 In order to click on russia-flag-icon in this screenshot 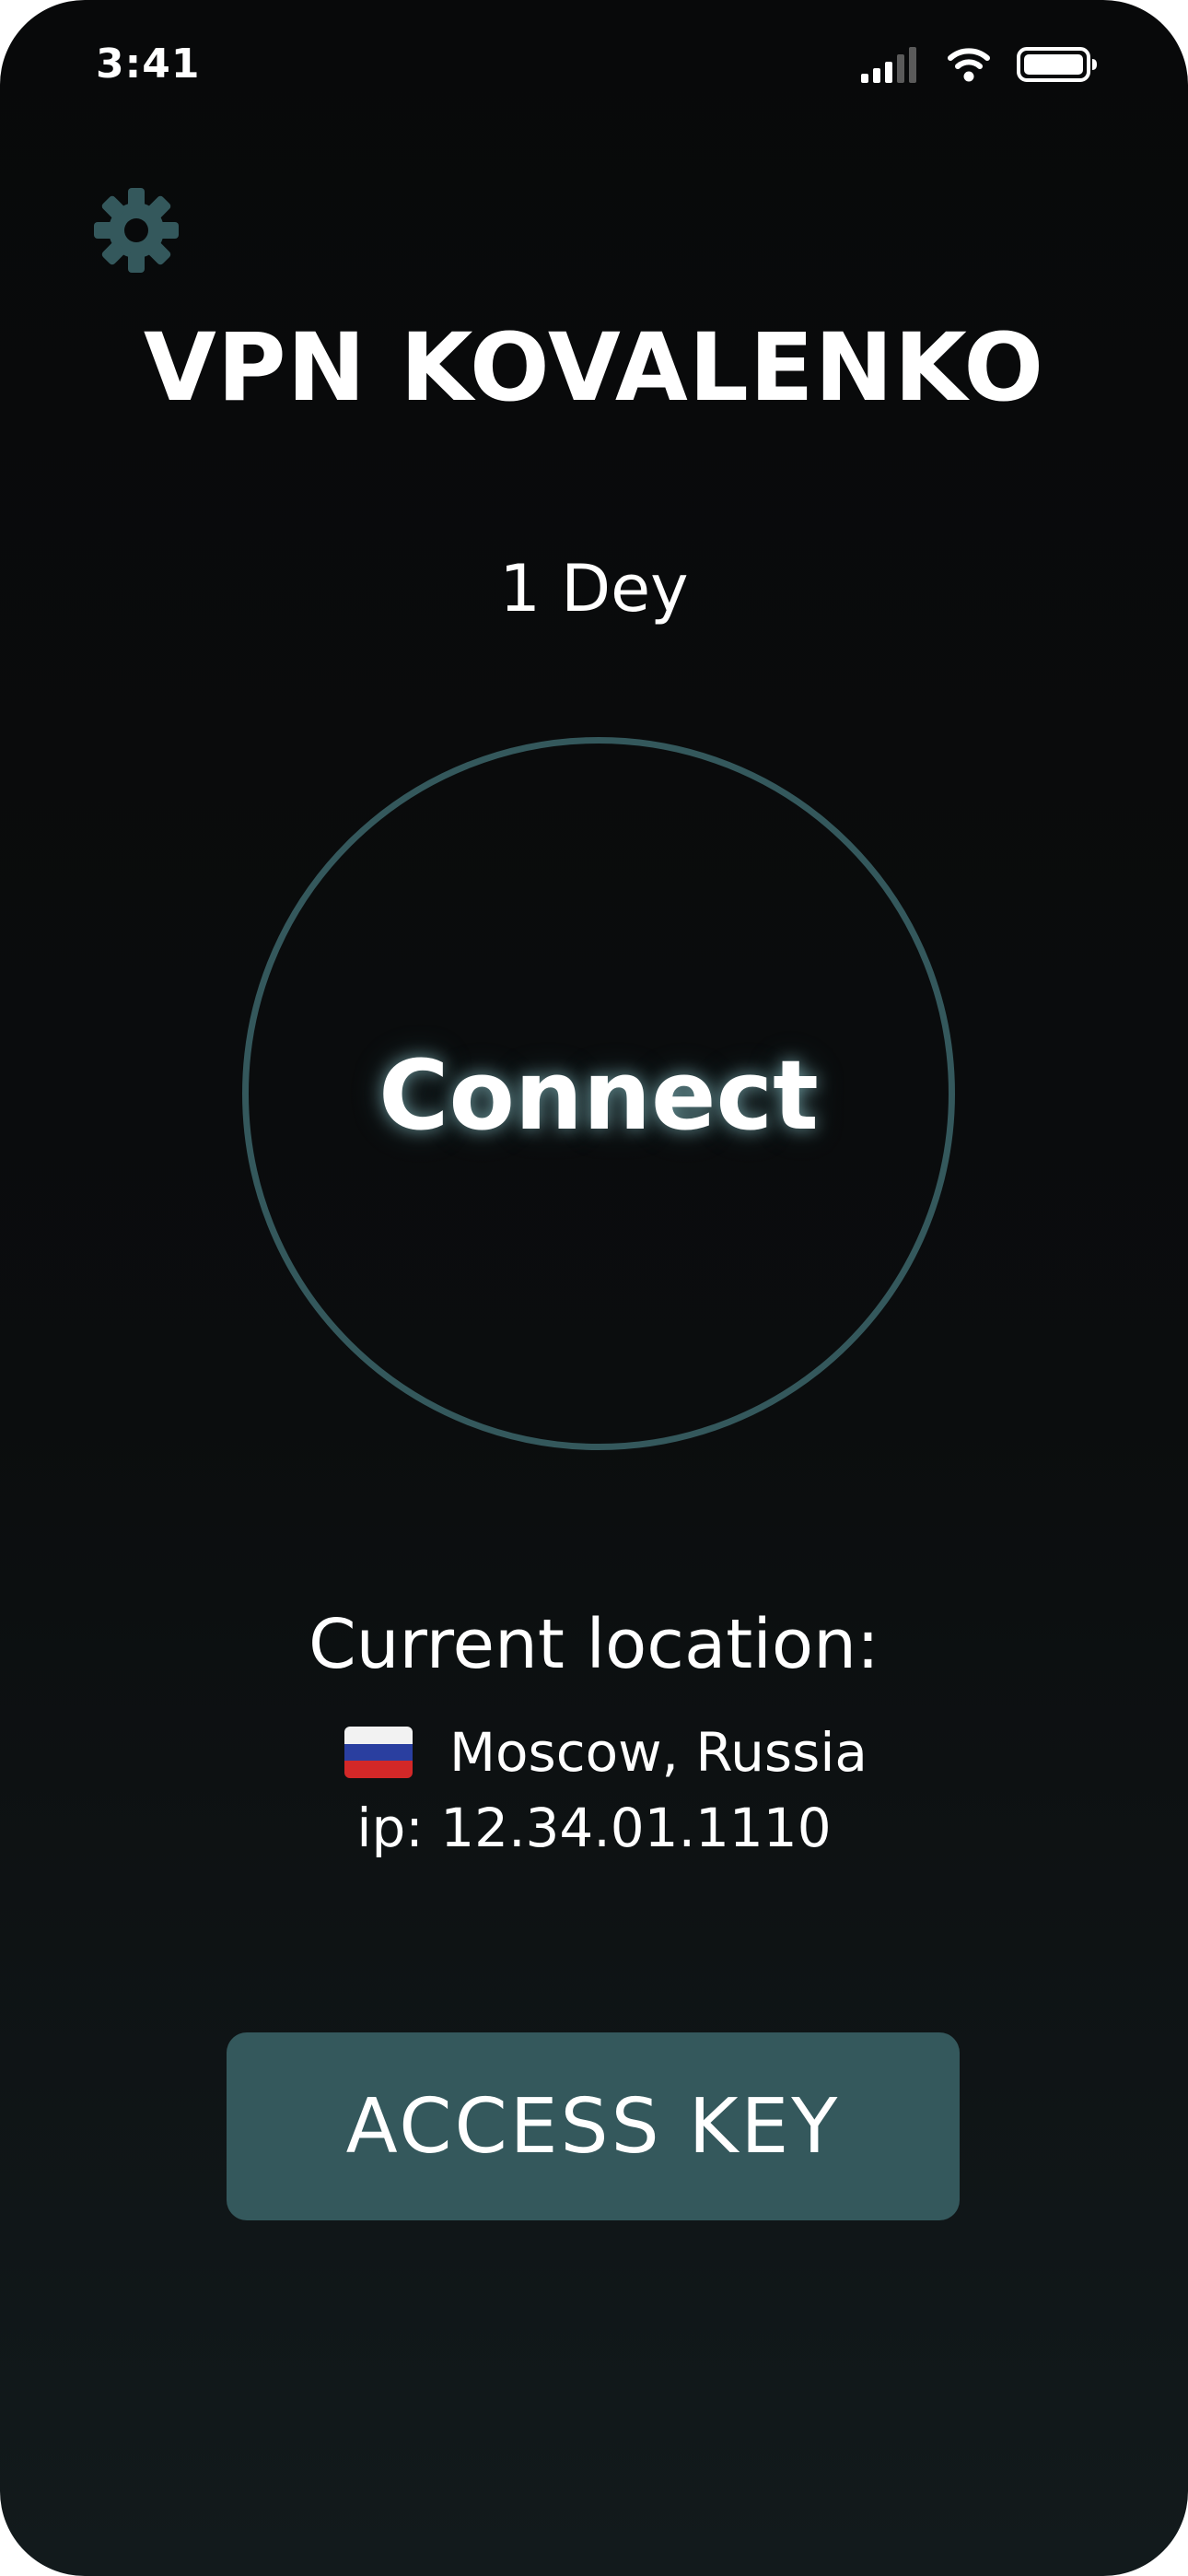, I will do `click(378, 1752)`.